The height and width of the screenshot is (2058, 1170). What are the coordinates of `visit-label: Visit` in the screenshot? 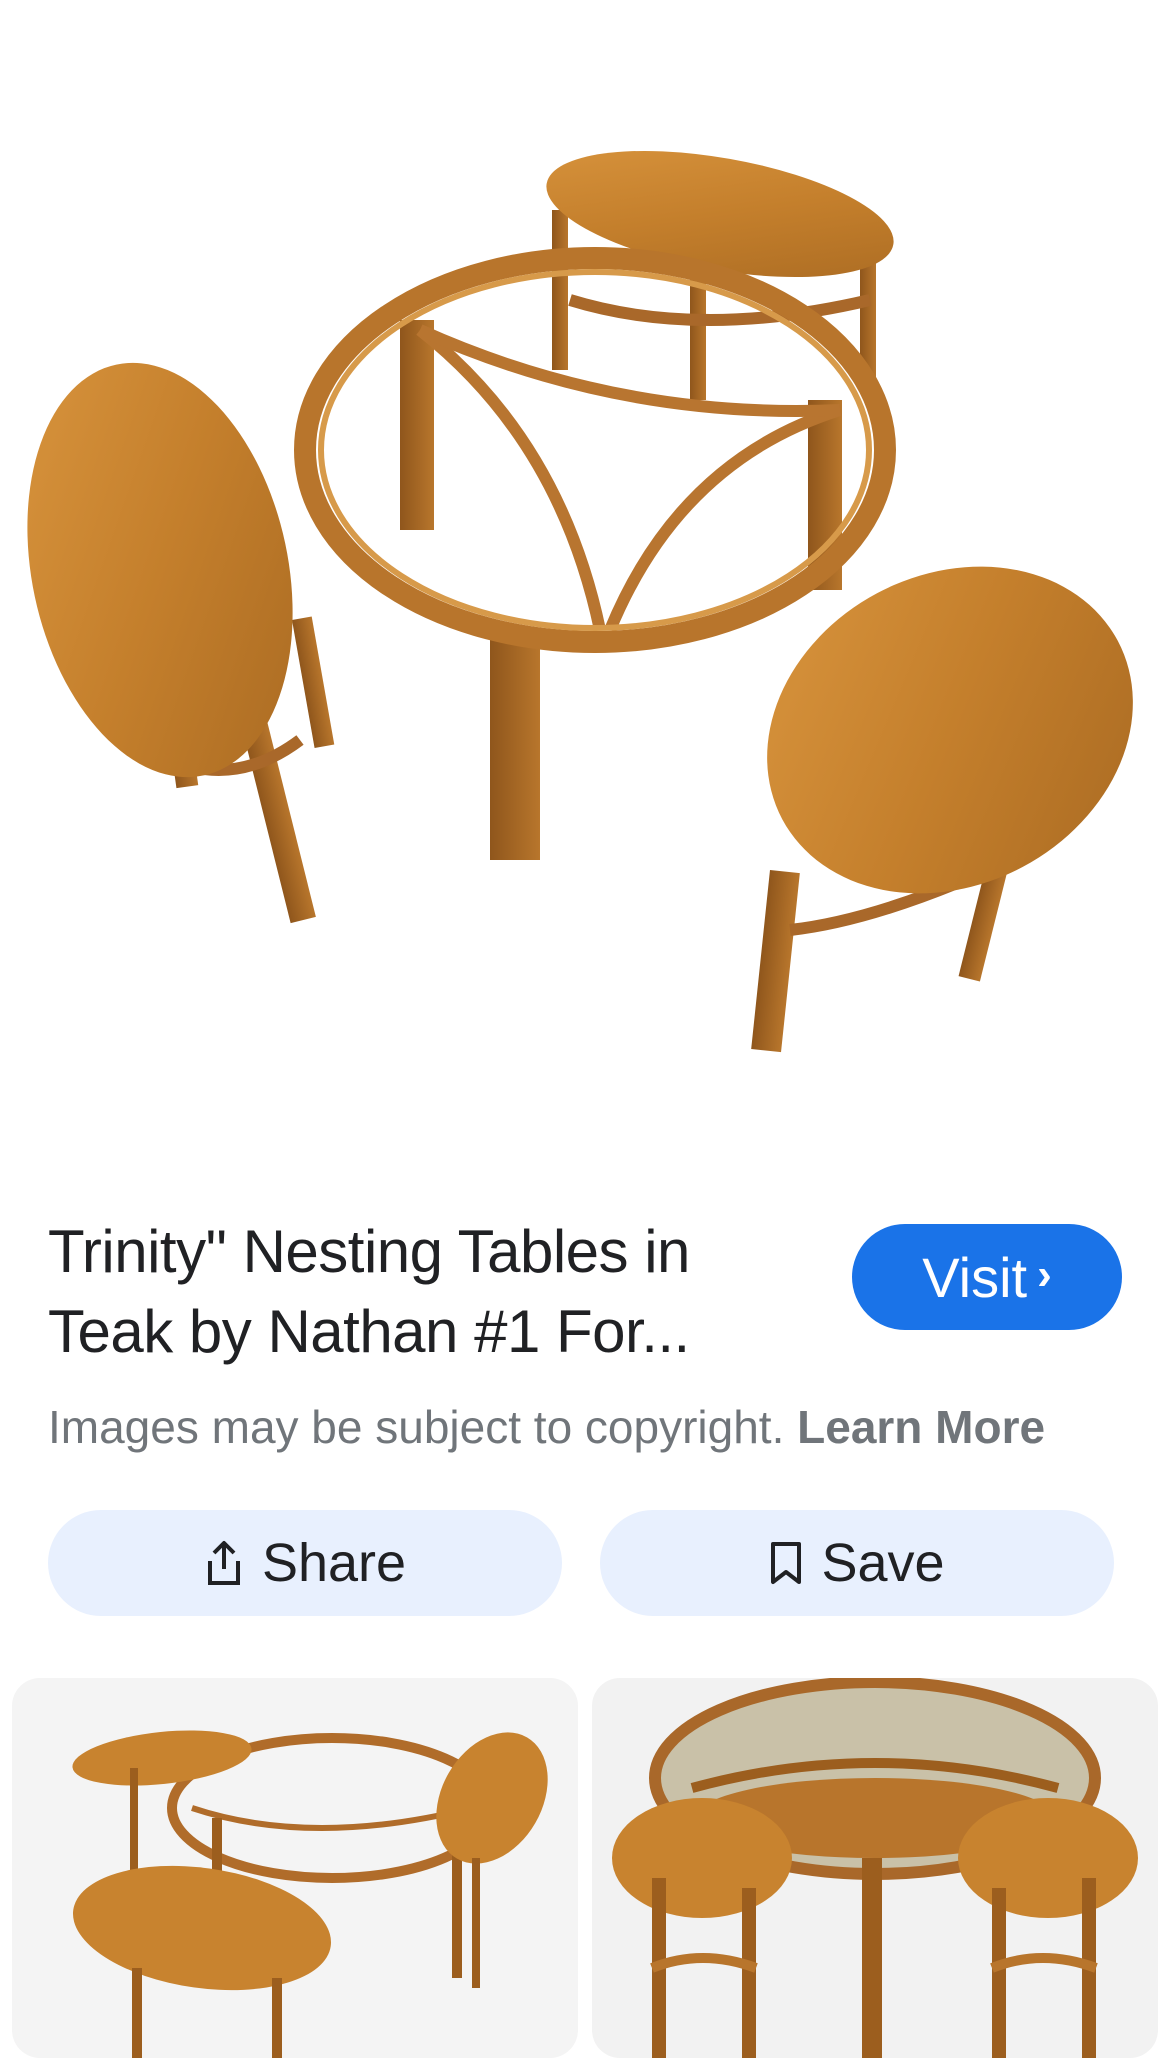 It's located at (975, 1277).